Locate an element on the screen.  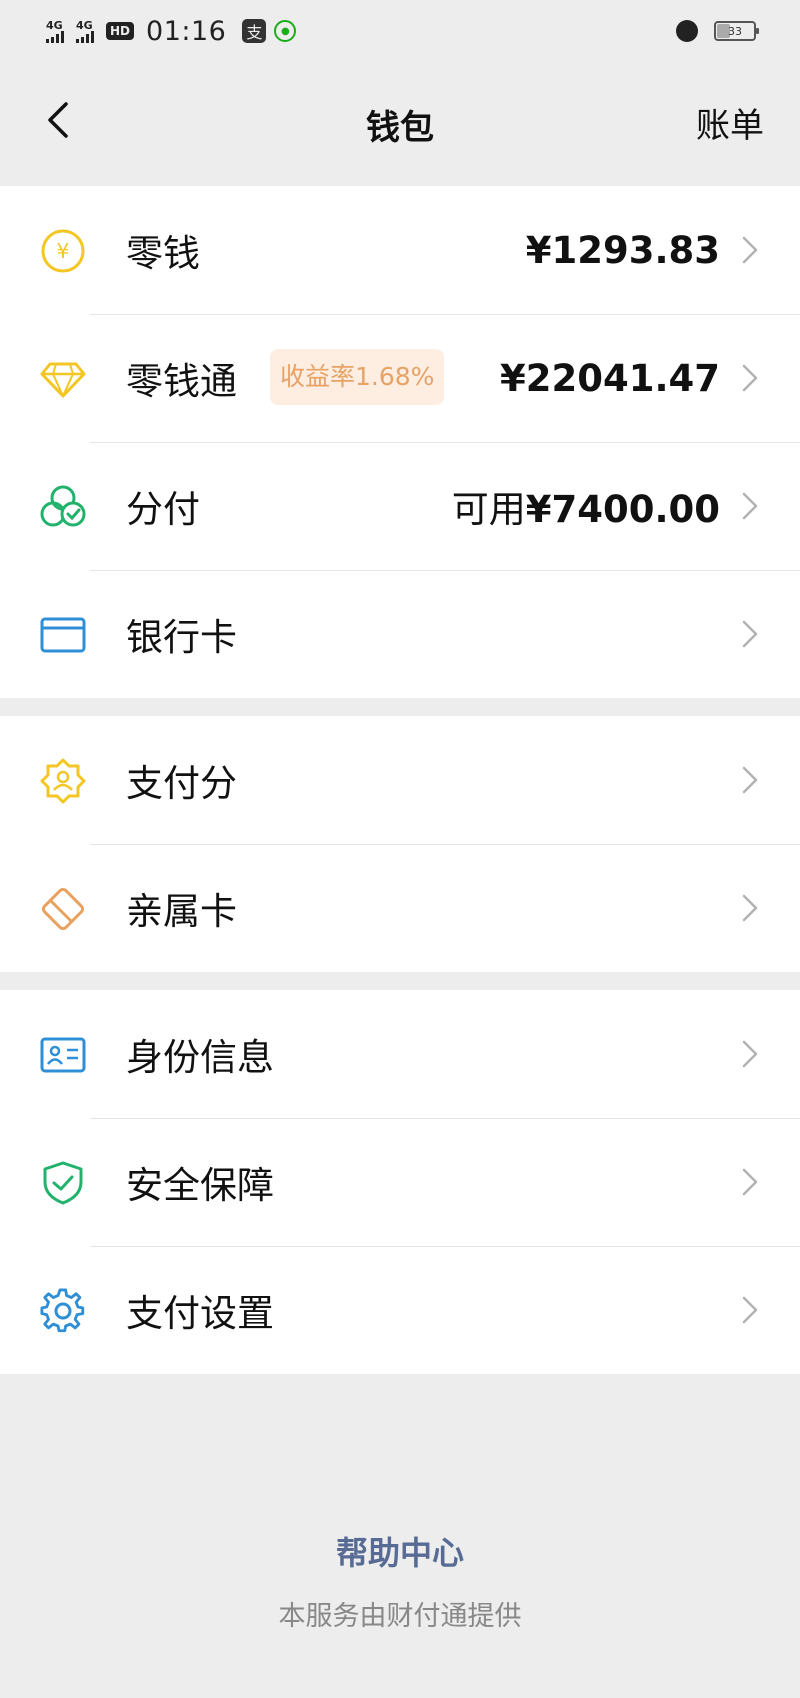
row-label: 身份信息 is located at coordinates (200, 1057).